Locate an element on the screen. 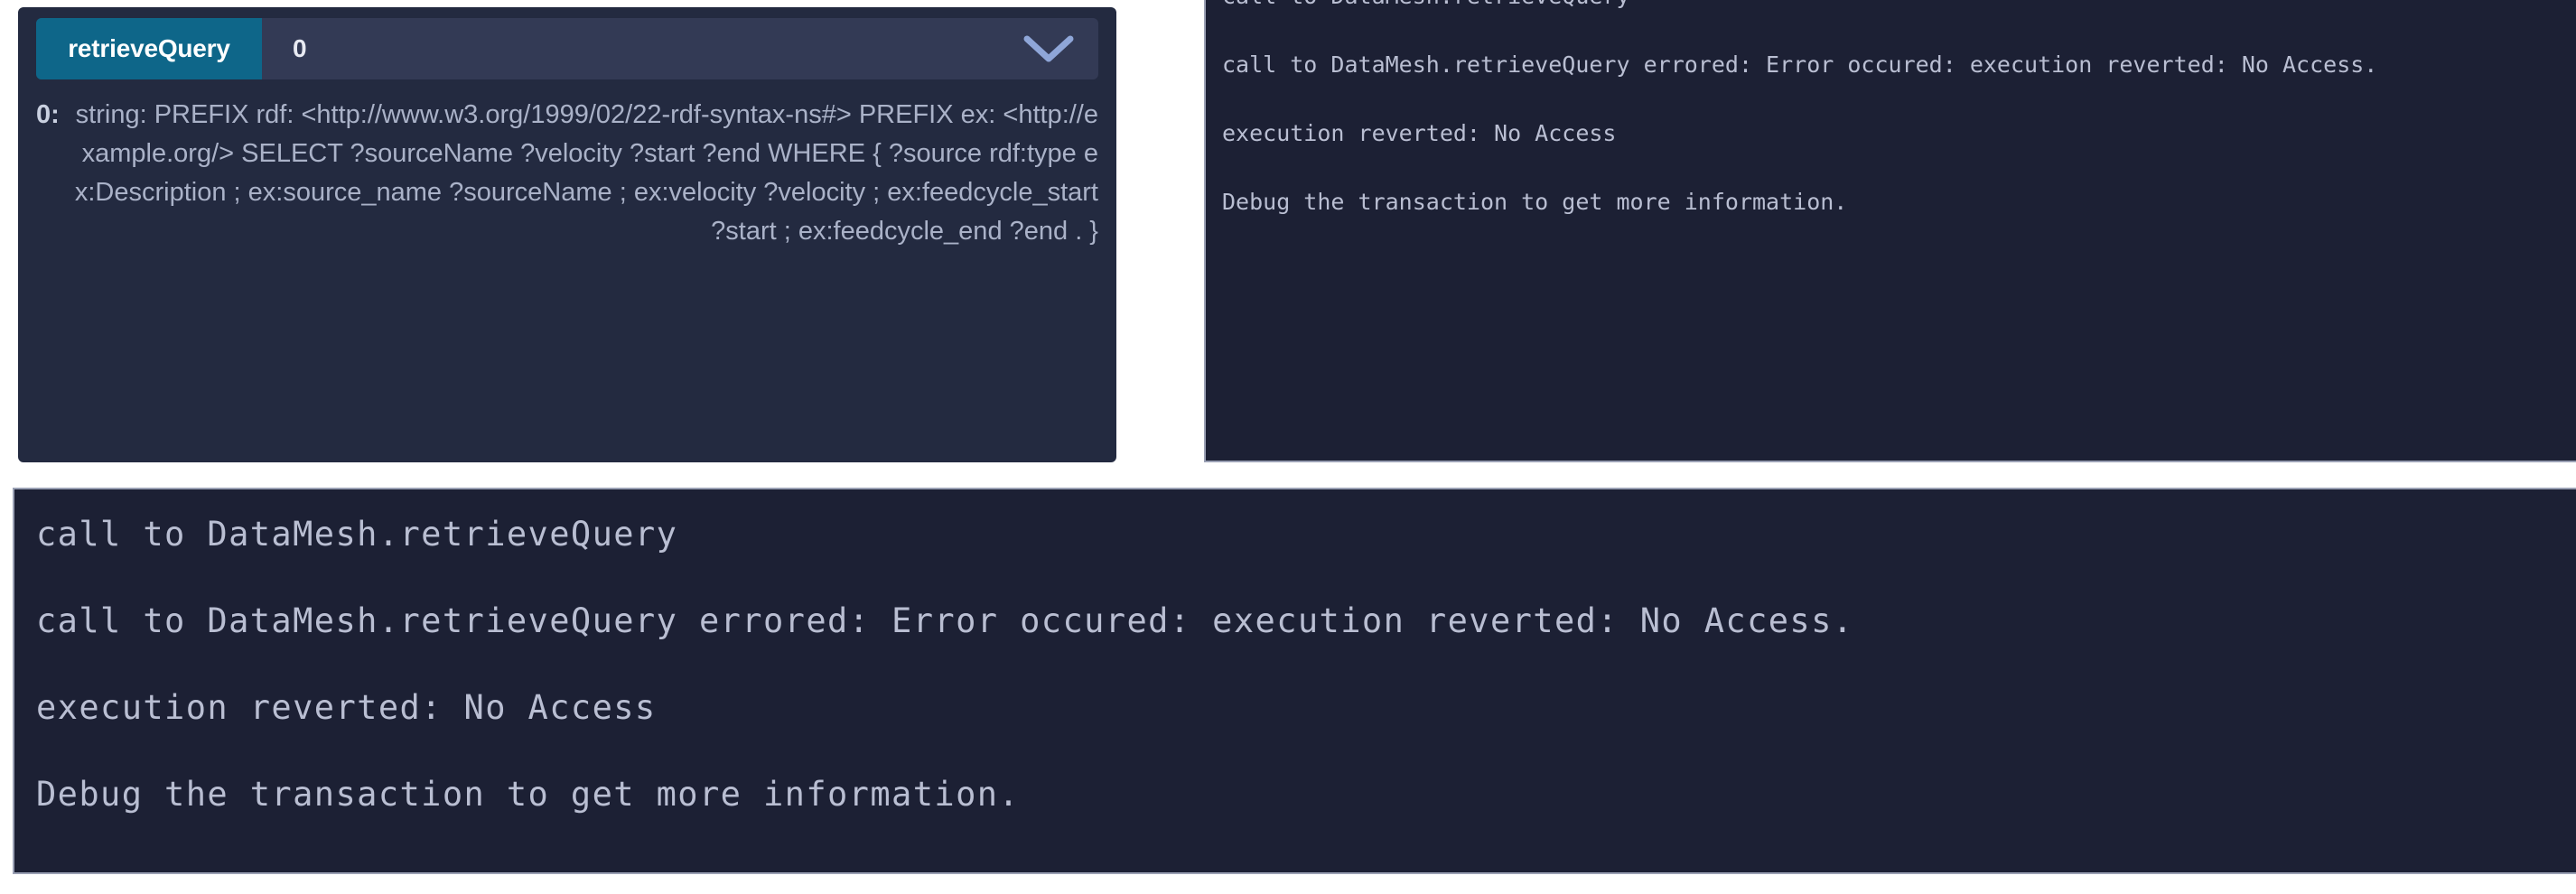  call-header-row: retrieveQuery 0 is located at coordinates (567, 48).